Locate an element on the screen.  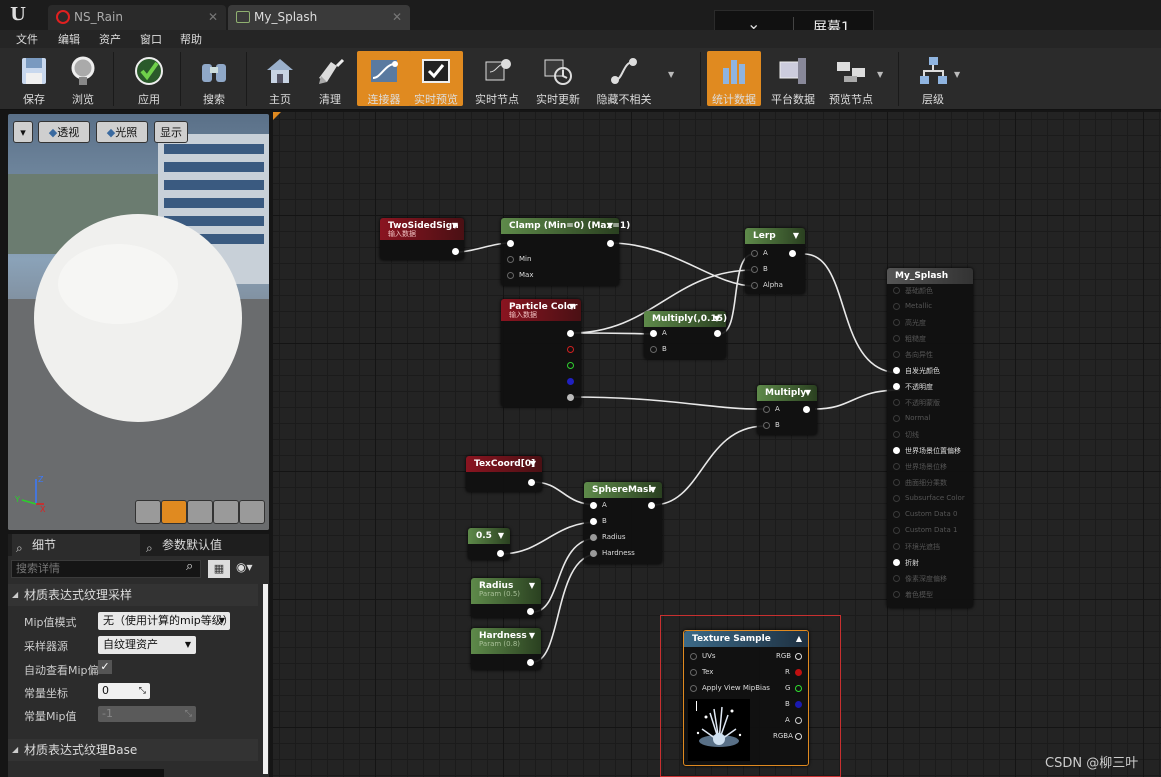
drag-handle-icon: ⤡ is located at coordinates (142, 691).